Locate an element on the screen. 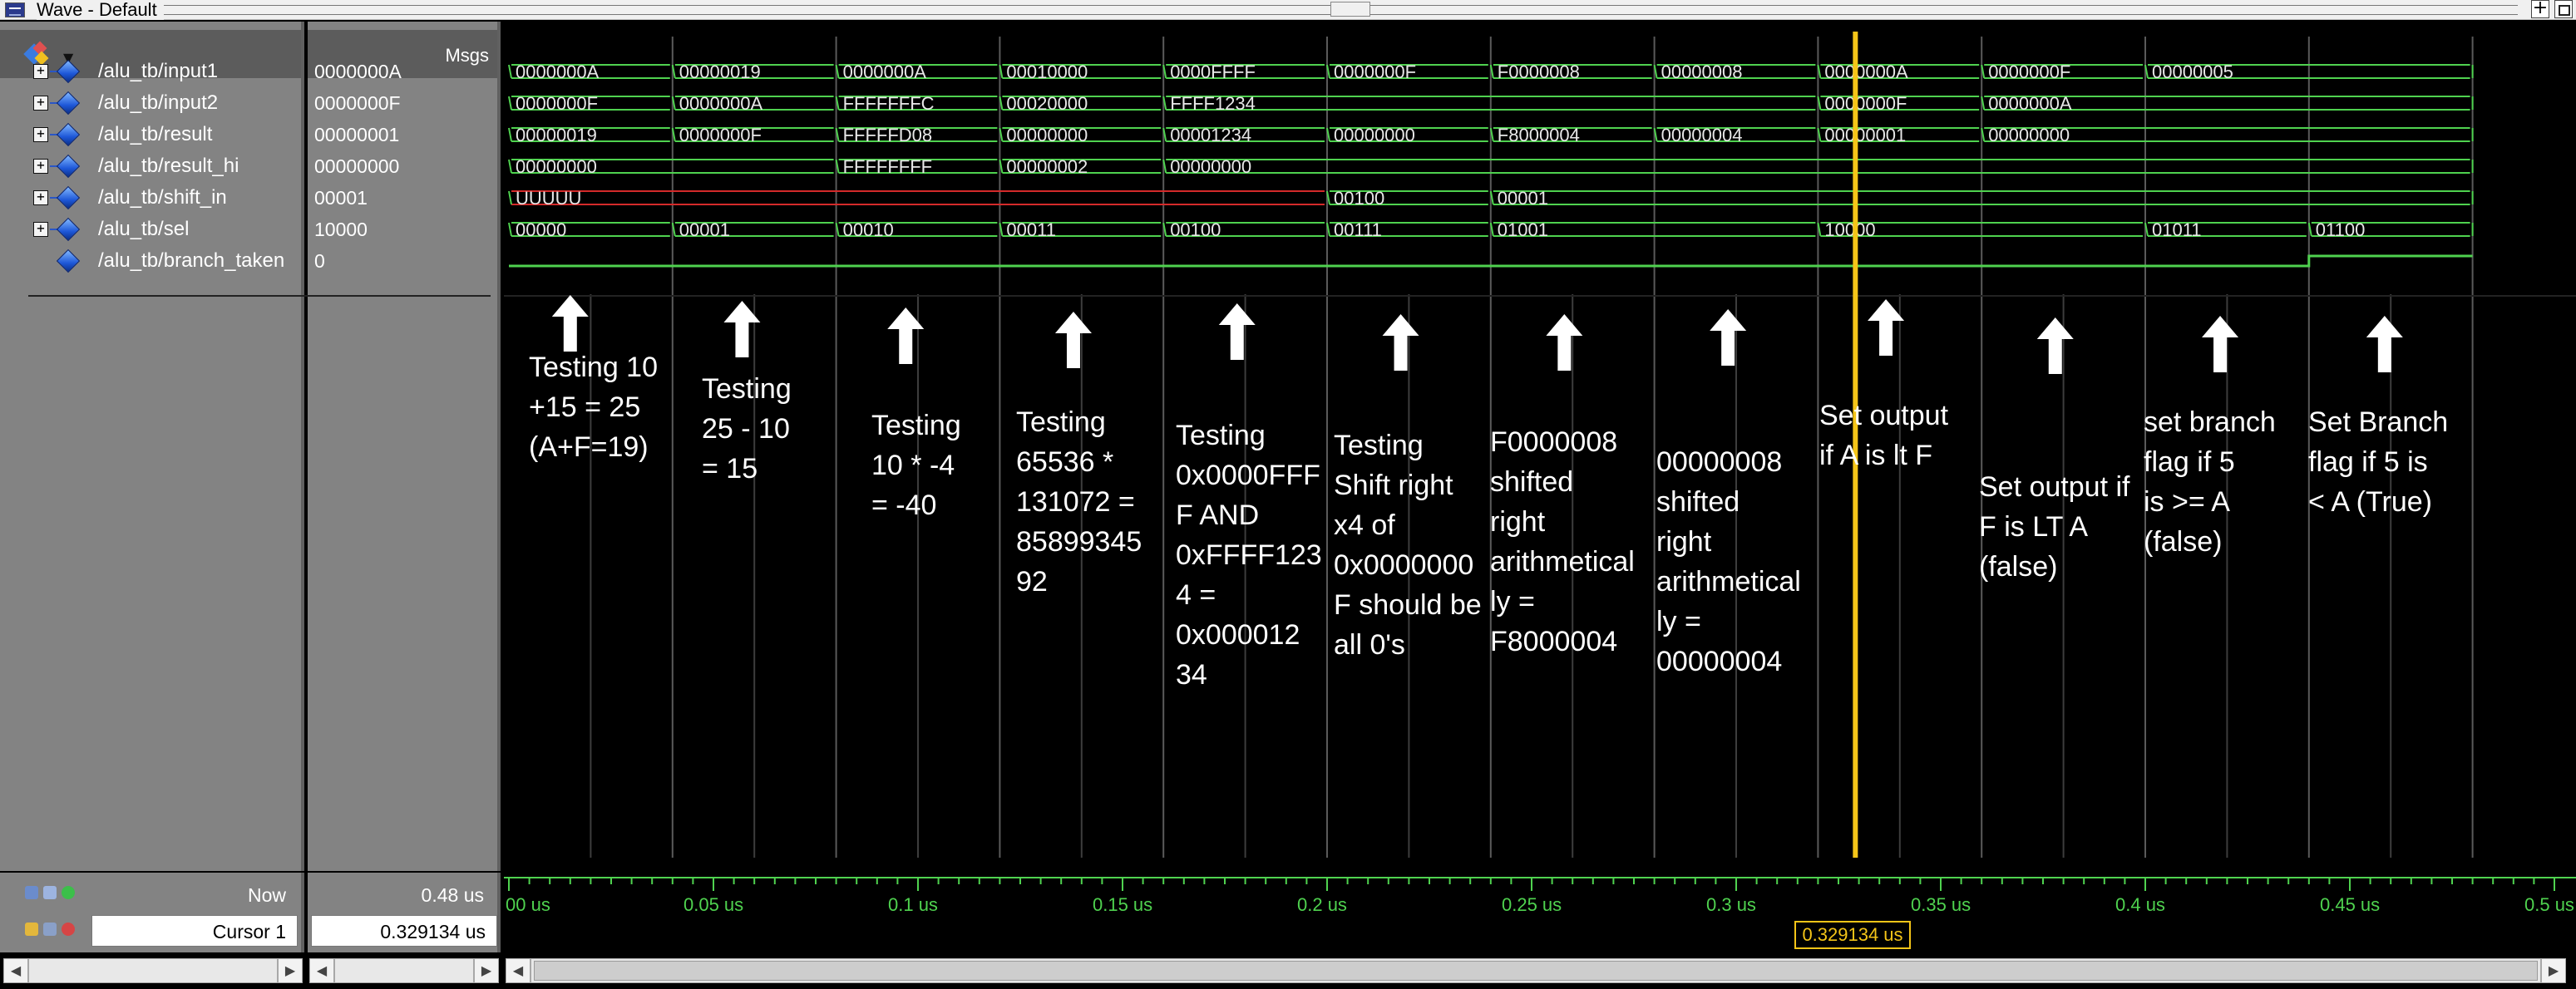 The image size is (2576, 989). time-axis-label: 00 us is located at coordinates (528, 904).